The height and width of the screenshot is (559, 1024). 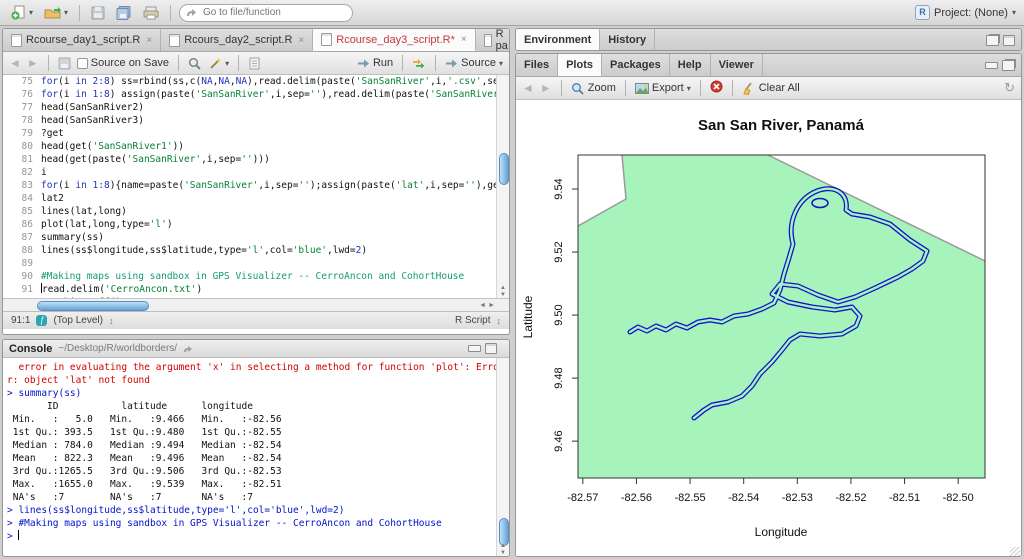 What do you see at coordinates (689, 498) in the screenshot?
I see `svg-text: -82.55` at bounding box center [689, 498].